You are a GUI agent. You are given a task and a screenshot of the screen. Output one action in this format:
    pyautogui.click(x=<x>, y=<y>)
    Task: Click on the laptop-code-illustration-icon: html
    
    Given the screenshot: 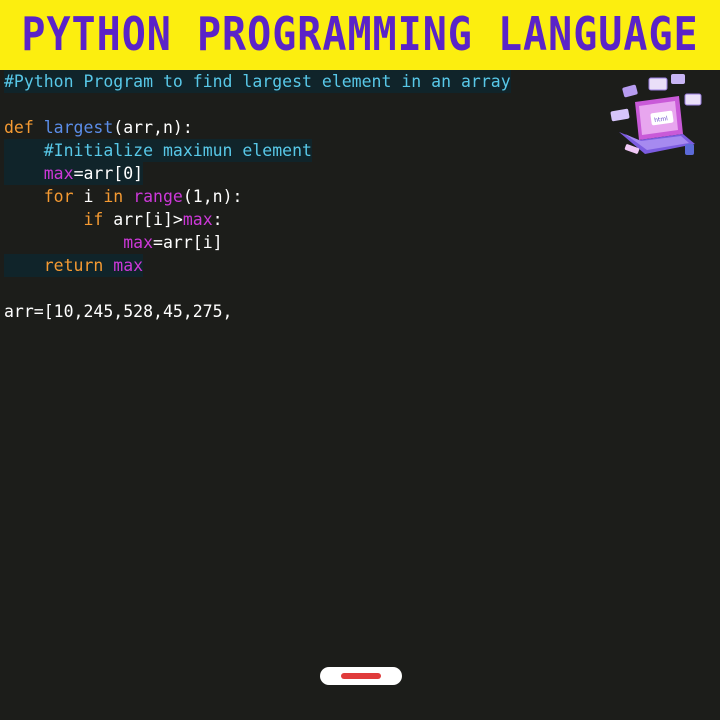 What is the action you would take?
    pyautogui.click(x=660, y=117)
    